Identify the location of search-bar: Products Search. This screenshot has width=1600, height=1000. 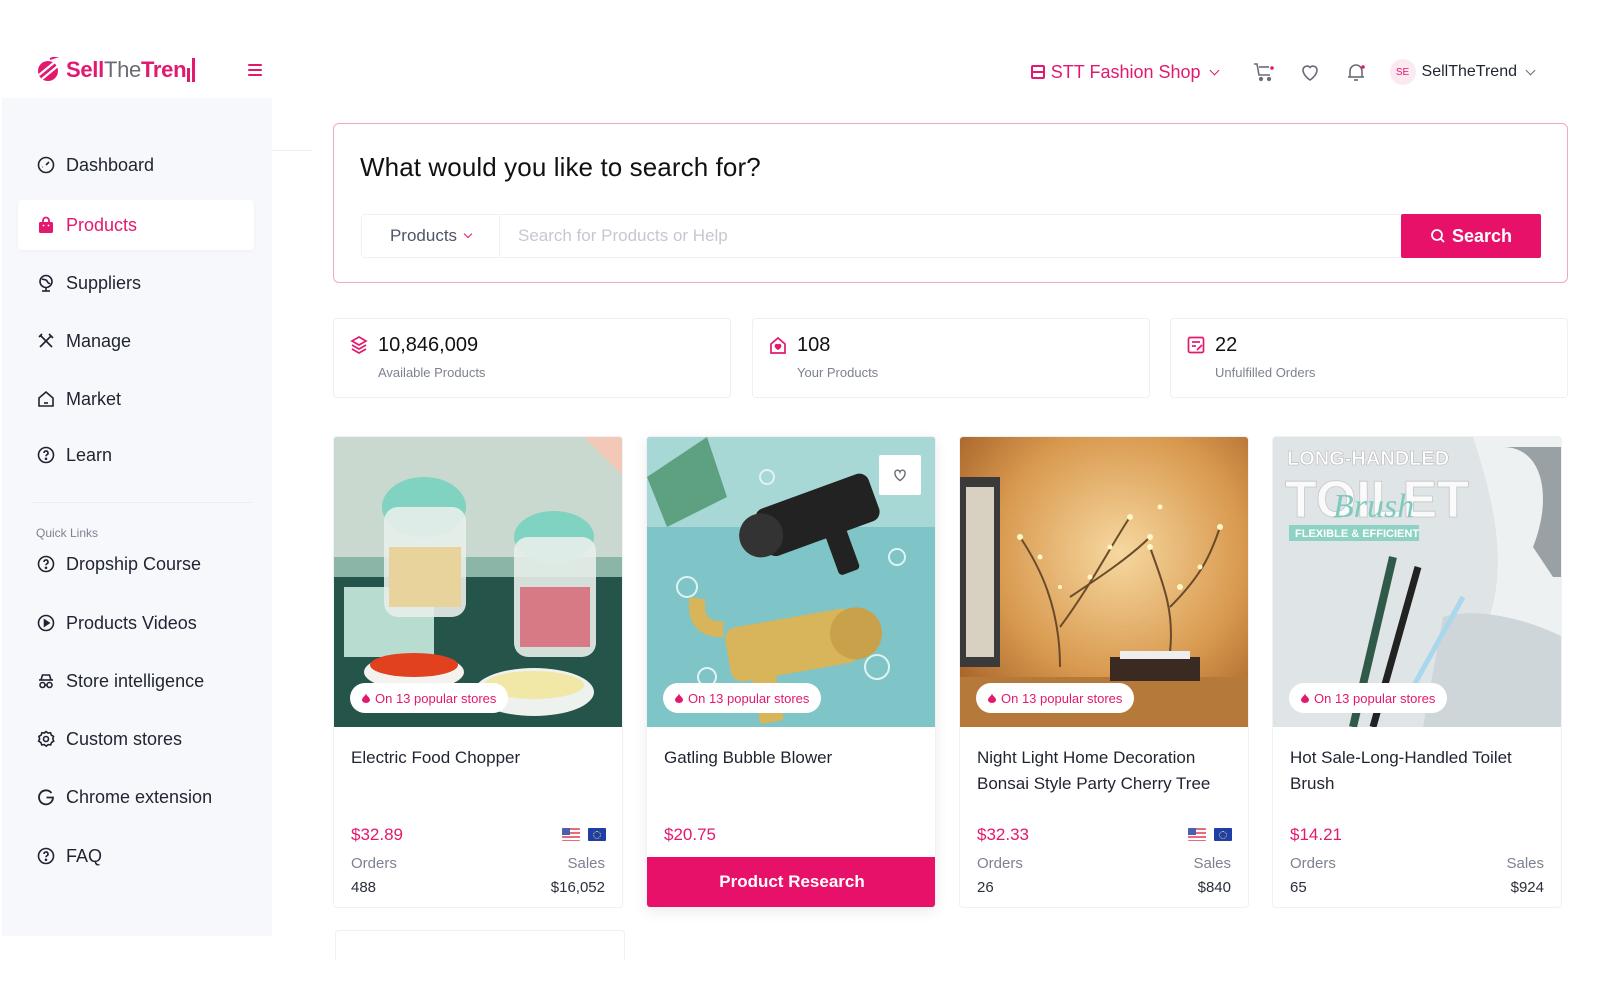
(951, 236).